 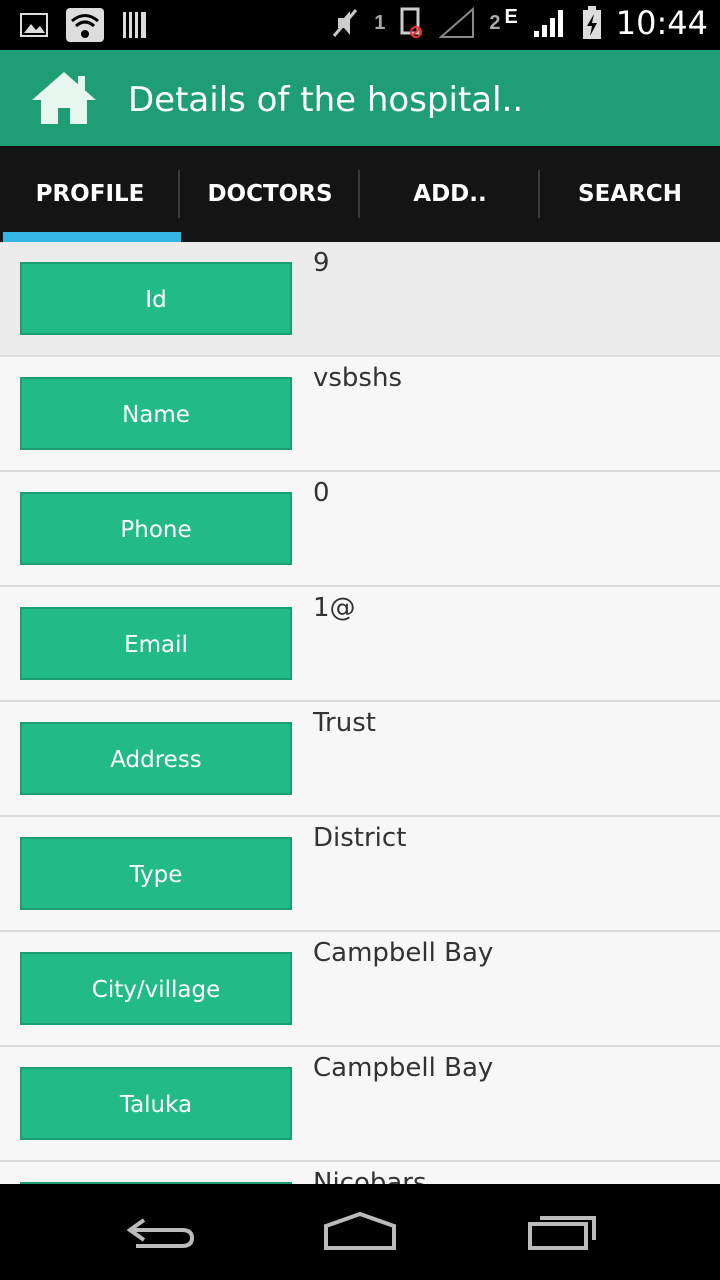 What do you see at coordinates (64, 98) in the screenshot?
I see `home-icon` at bounding box center [64, 98].